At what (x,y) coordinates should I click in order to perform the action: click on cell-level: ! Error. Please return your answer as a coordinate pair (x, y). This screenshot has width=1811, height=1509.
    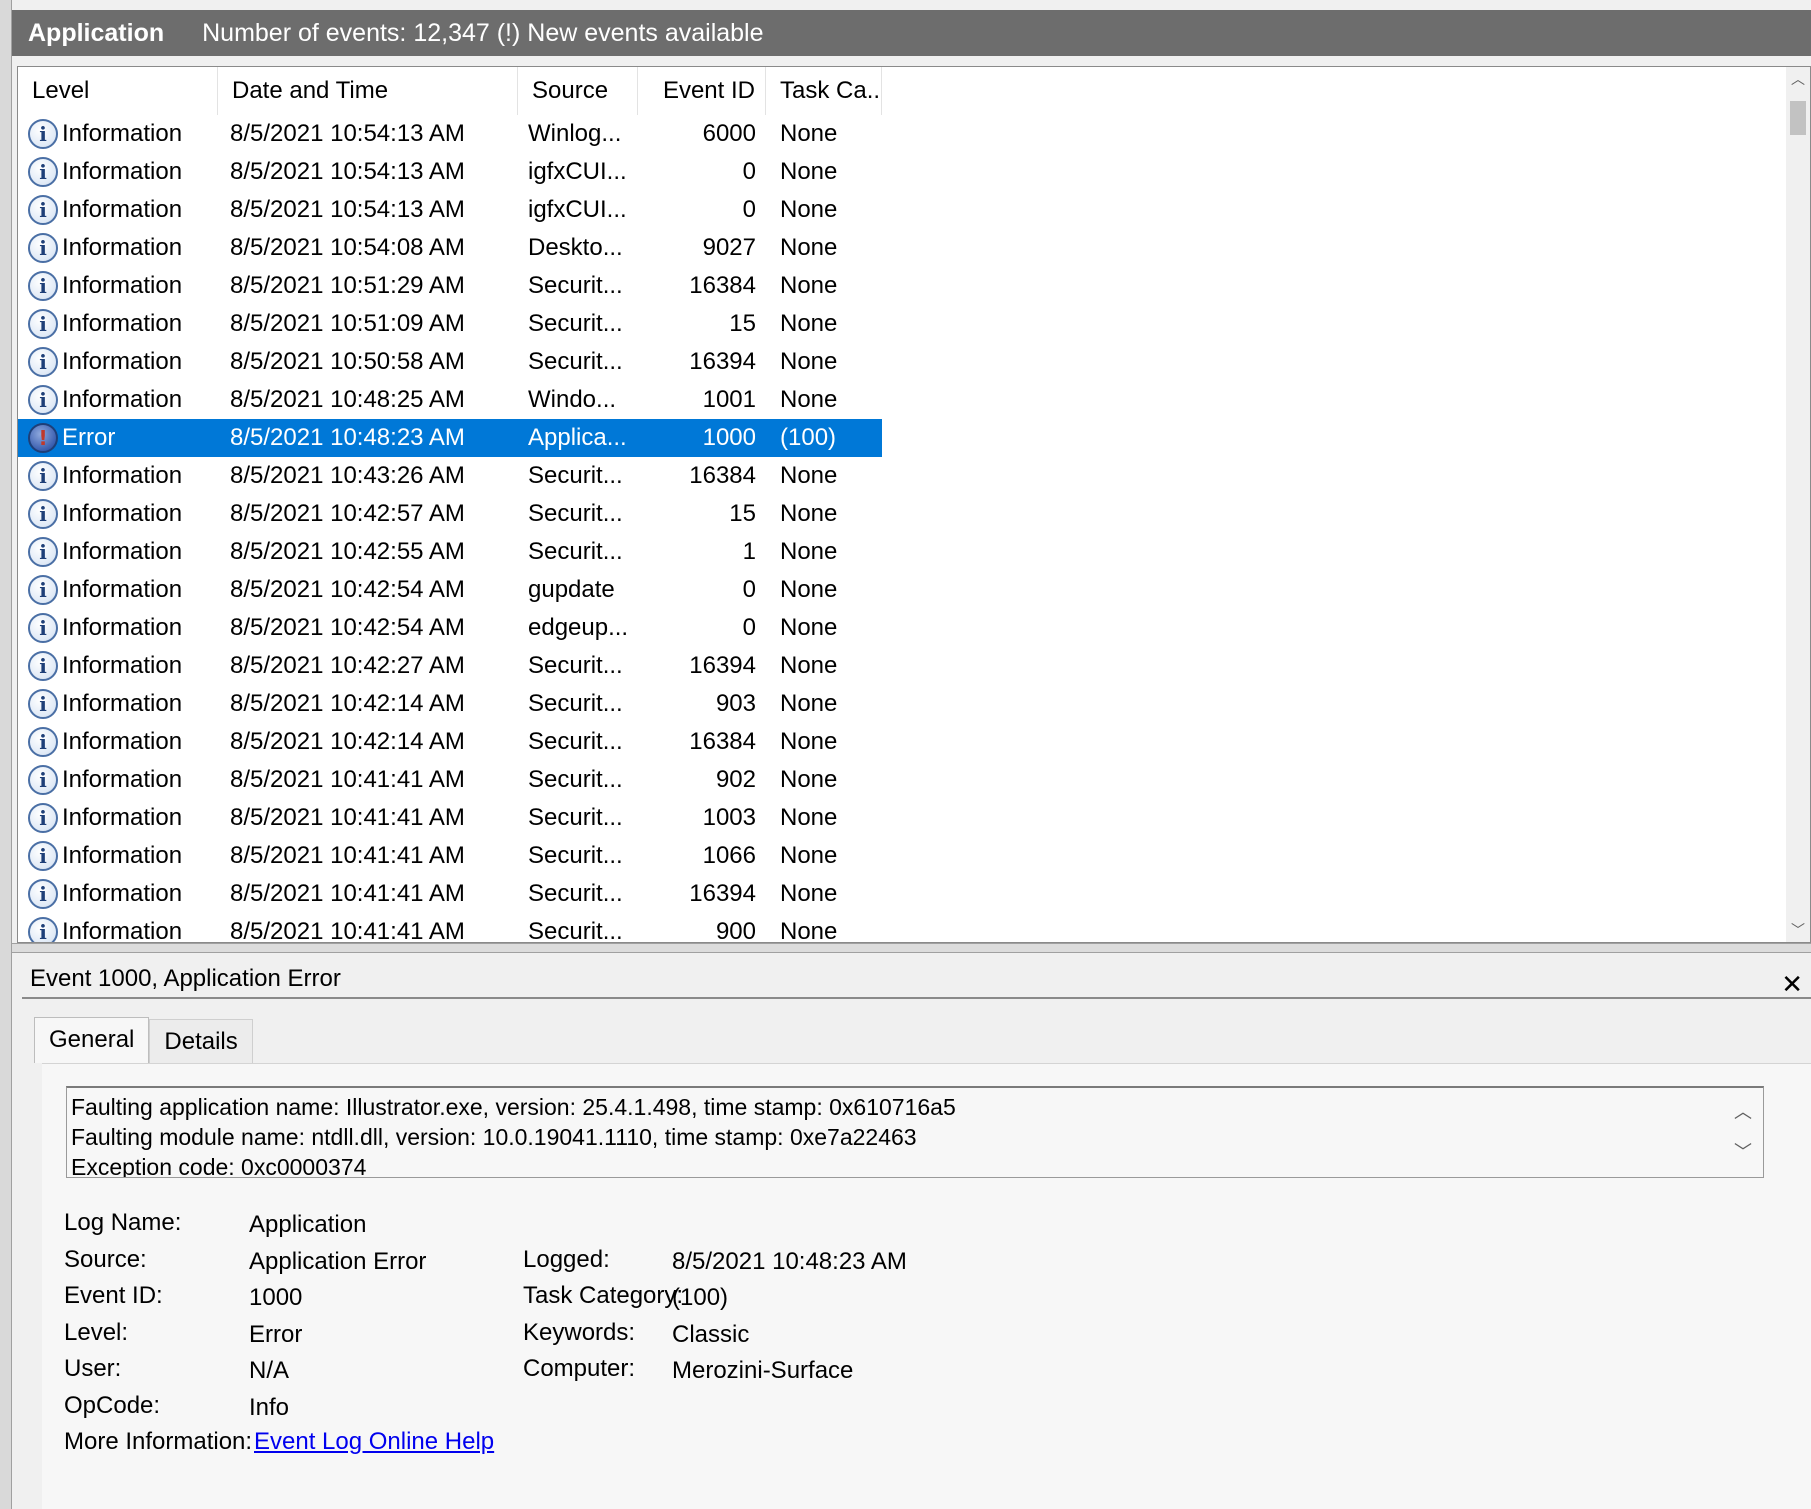
    Looking at the image, I should click on (118, 438).